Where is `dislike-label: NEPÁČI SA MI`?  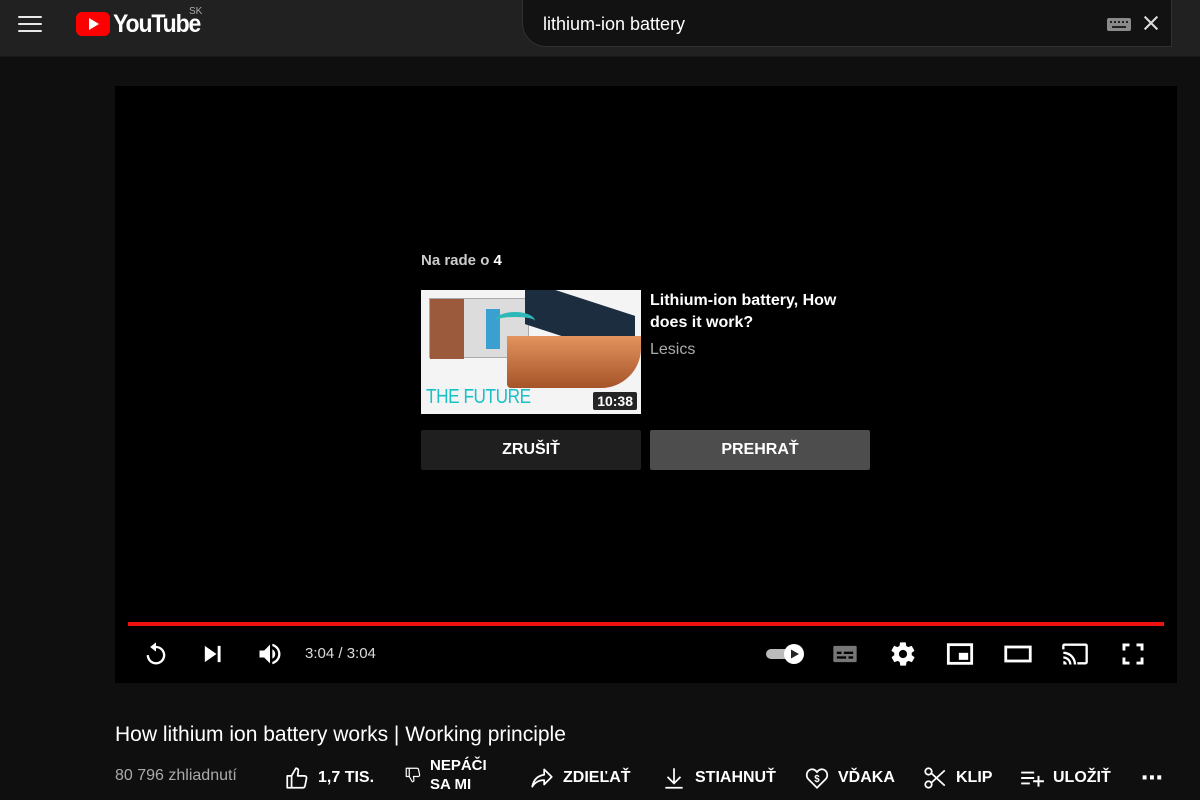
dislike-label: NEPÁČI SA MI is located at coordinates (458, 775).